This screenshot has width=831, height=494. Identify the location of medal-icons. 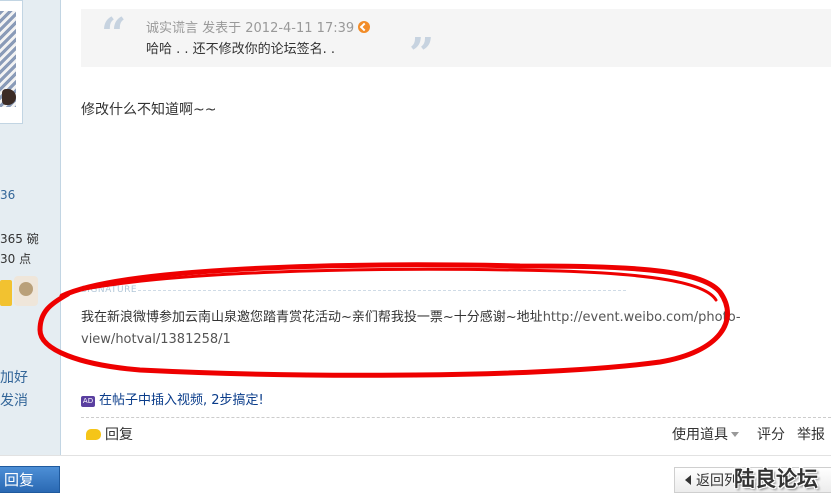
(20, 292).